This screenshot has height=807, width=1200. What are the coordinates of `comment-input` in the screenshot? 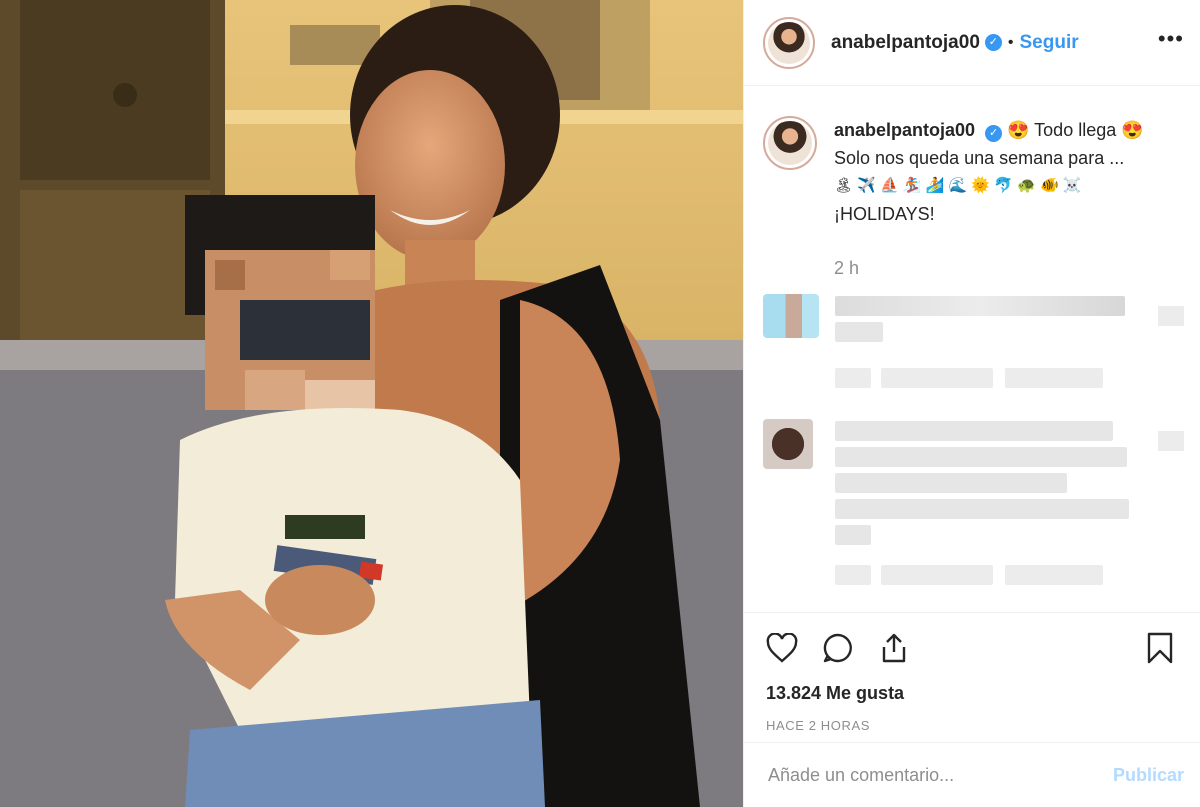 It's located at (939, 775).